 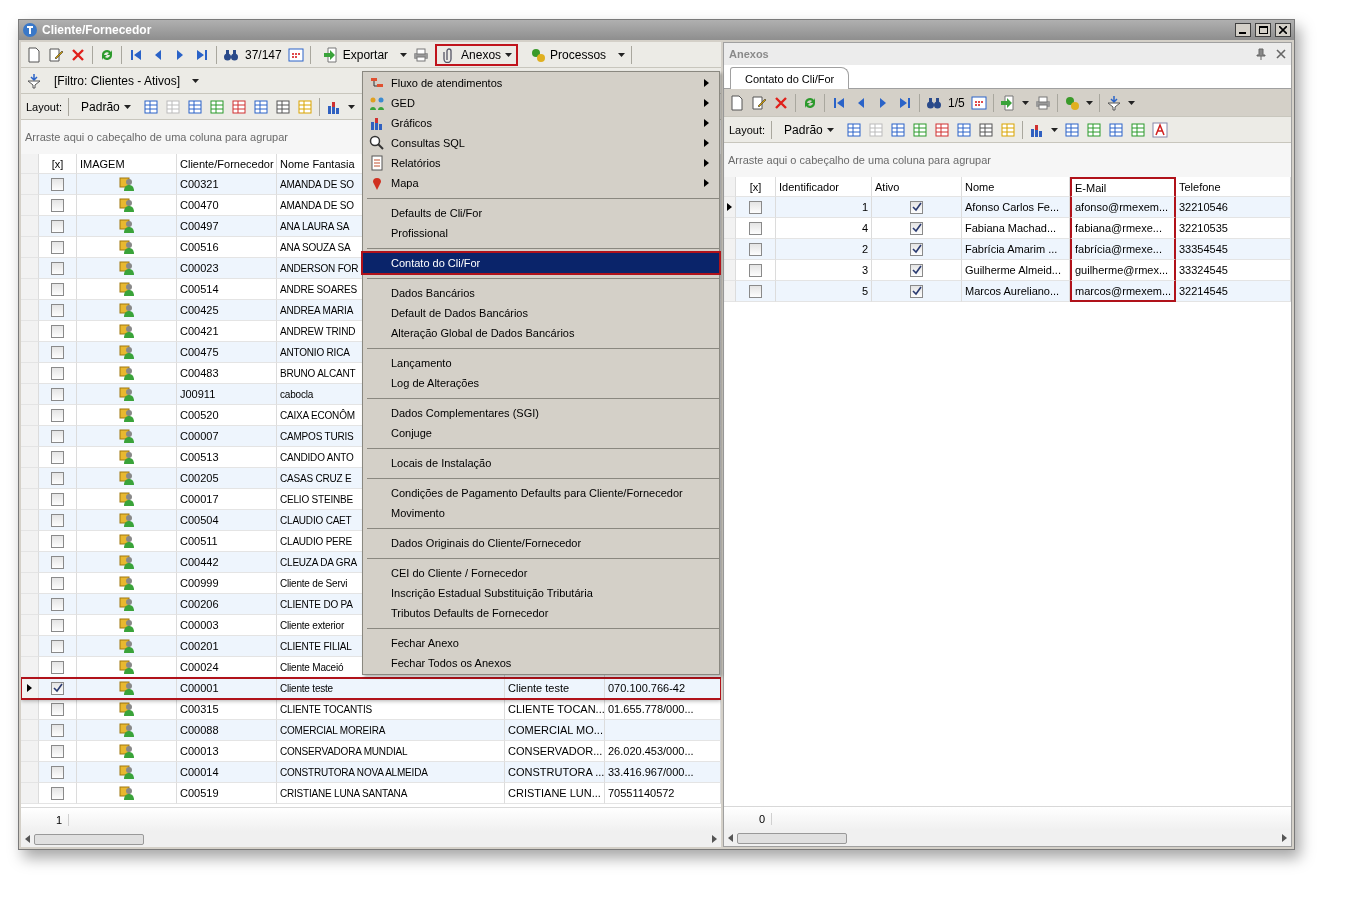 What do you see at coordinates (199, 541) in the screenshot?
I see `table-cell: C00511` at bounding box center [199, 541].